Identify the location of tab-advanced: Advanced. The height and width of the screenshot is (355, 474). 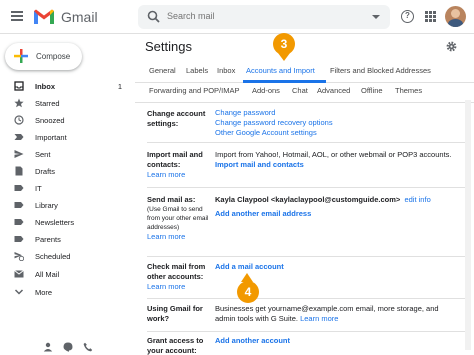
(333, 90).